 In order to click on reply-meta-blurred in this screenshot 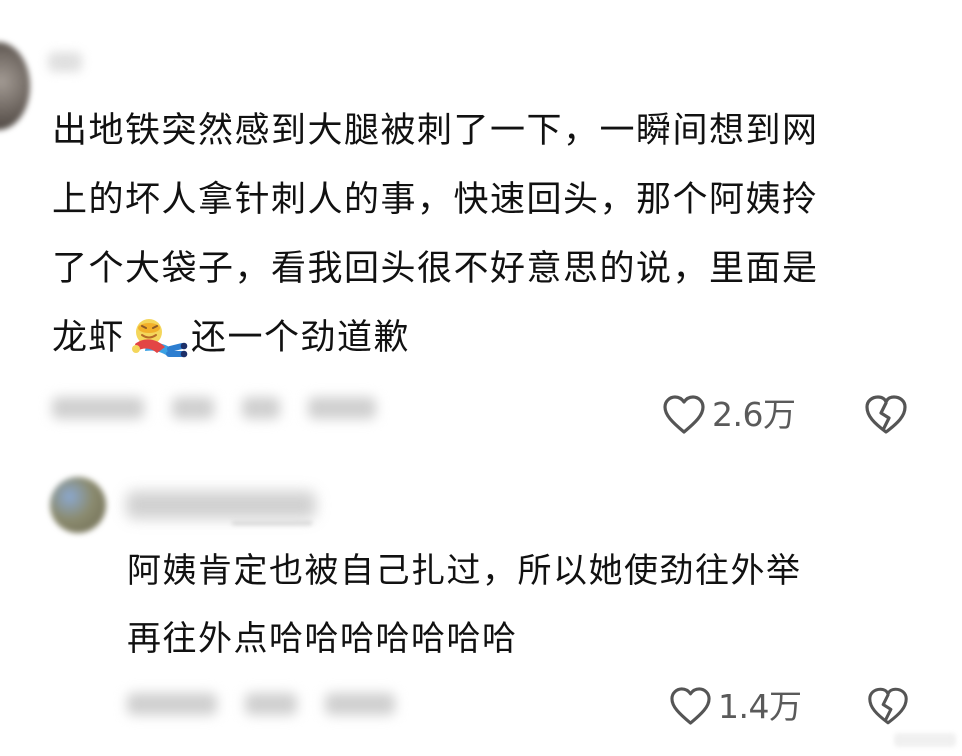, I will do `click(275, 707)`.